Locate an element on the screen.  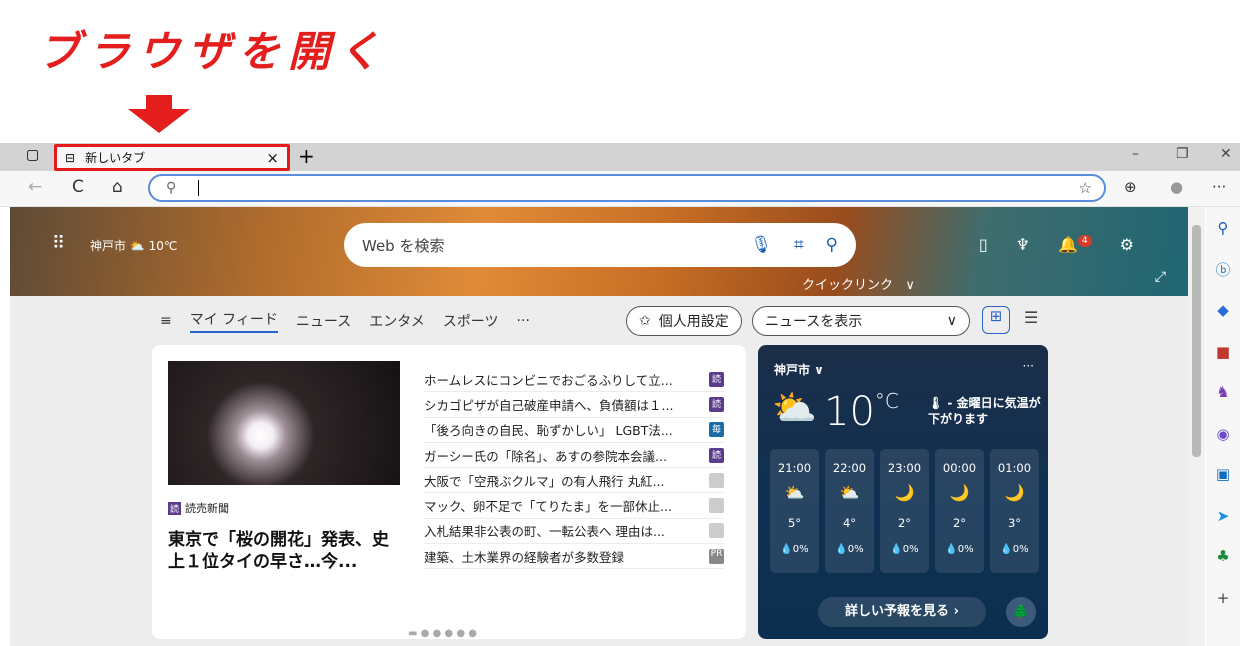
grid-view-icon: ⊞ is located at coordinates (996, 320).